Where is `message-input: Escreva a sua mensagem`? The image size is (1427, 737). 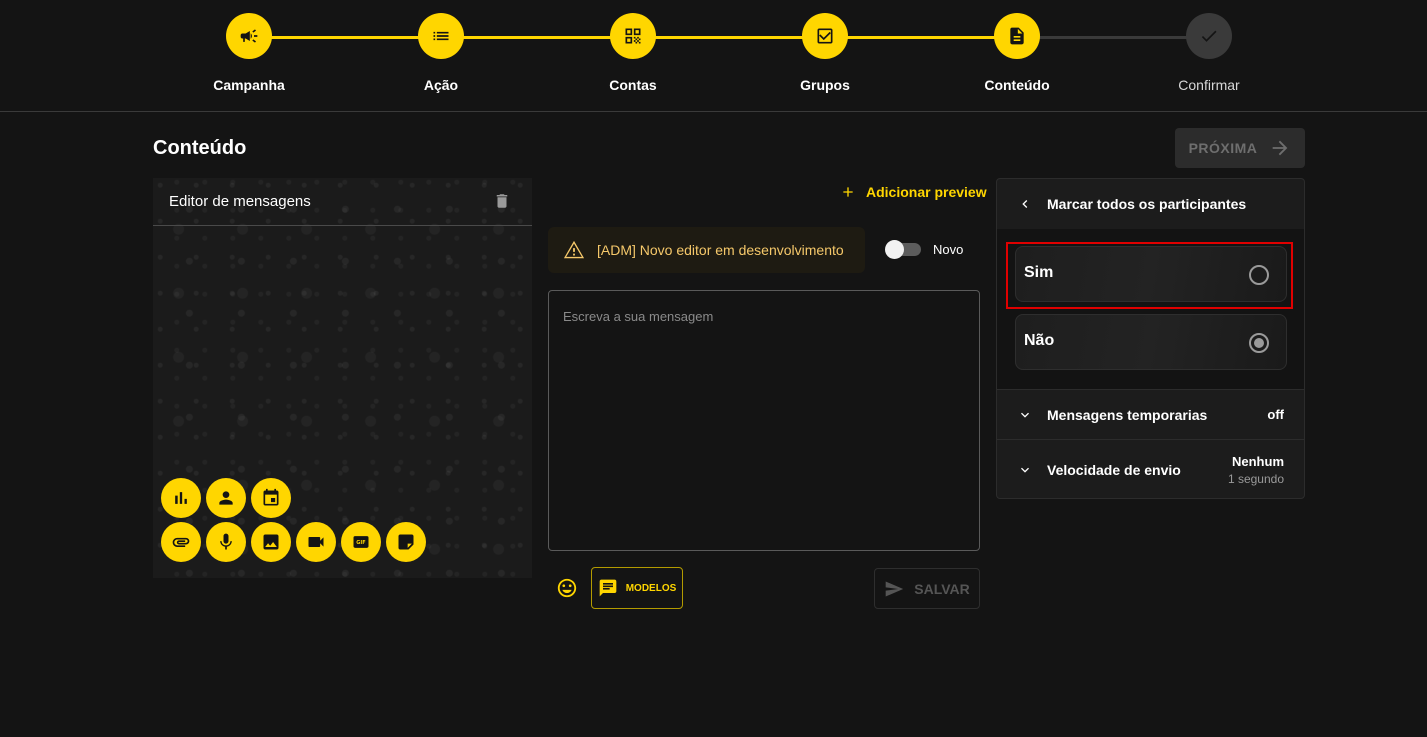 message-input: Escreva a sua mensagem is located at coordinates (764, 420).